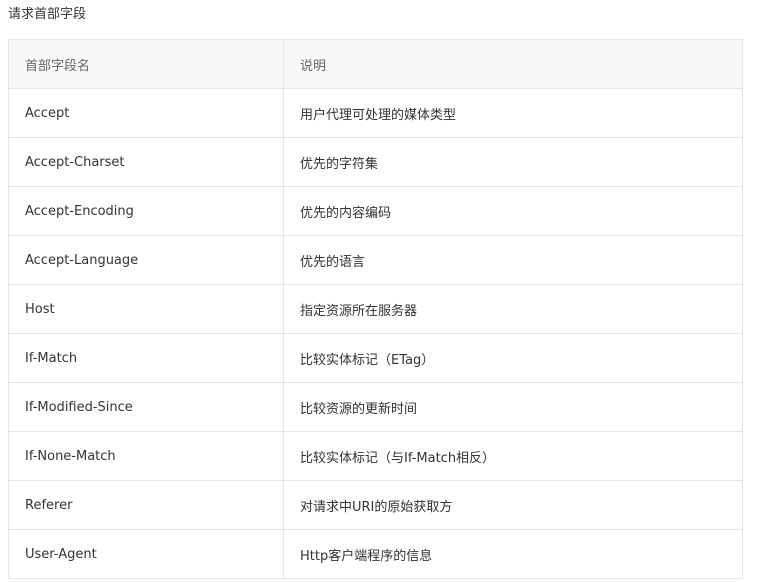 The height and width of the screenshot is (582, 757). I want to click on description-cell: 比较实体标记（ETag）, so click(513, 358).